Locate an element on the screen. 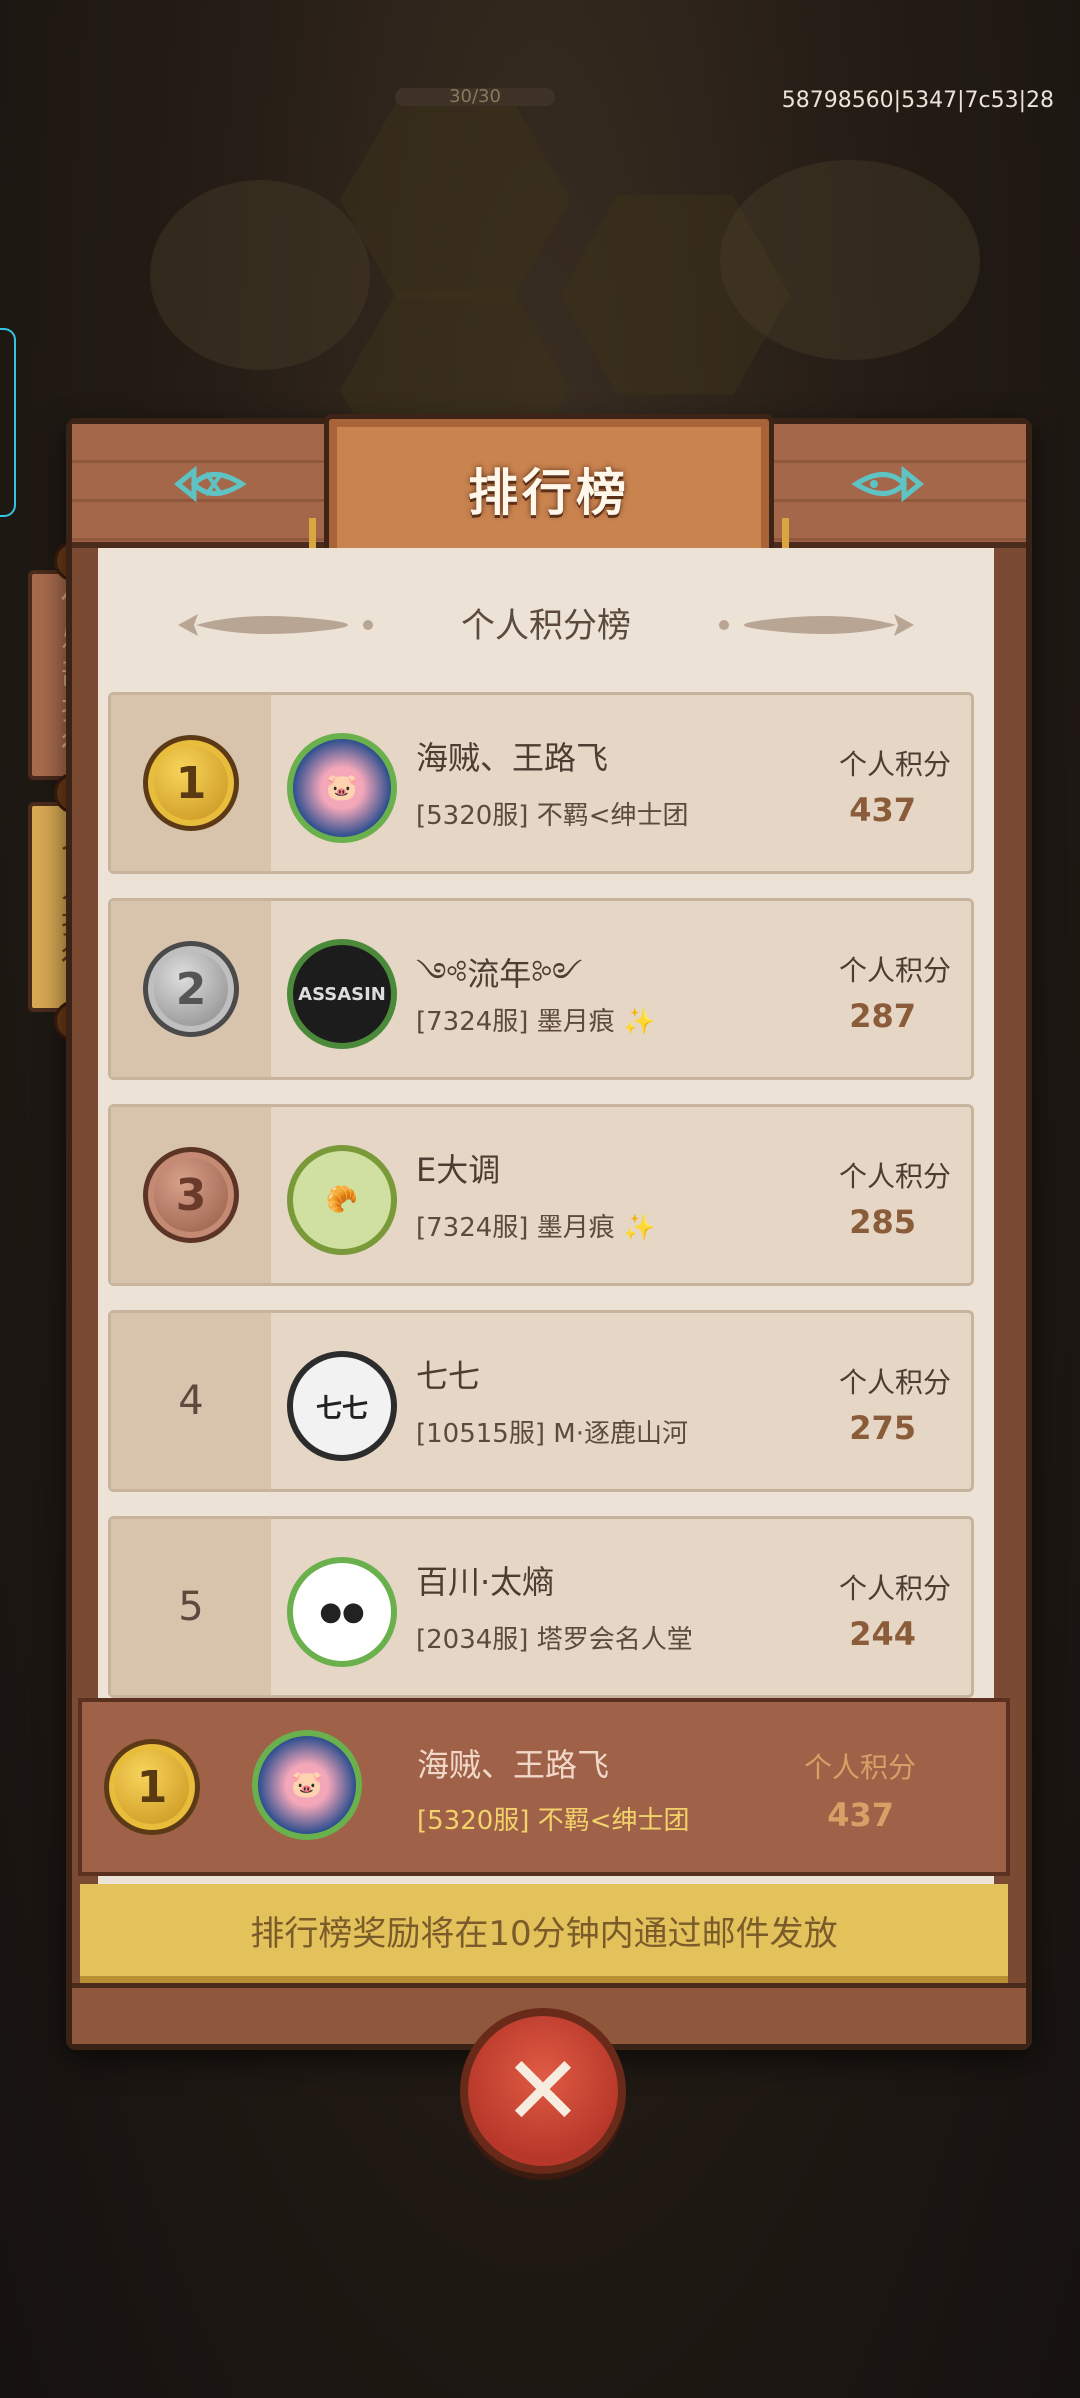  ranking-row: 4 七七 七七 [10515服] M·逐鹿山河 个人积分 275 is located at coordinates (541, 1401).